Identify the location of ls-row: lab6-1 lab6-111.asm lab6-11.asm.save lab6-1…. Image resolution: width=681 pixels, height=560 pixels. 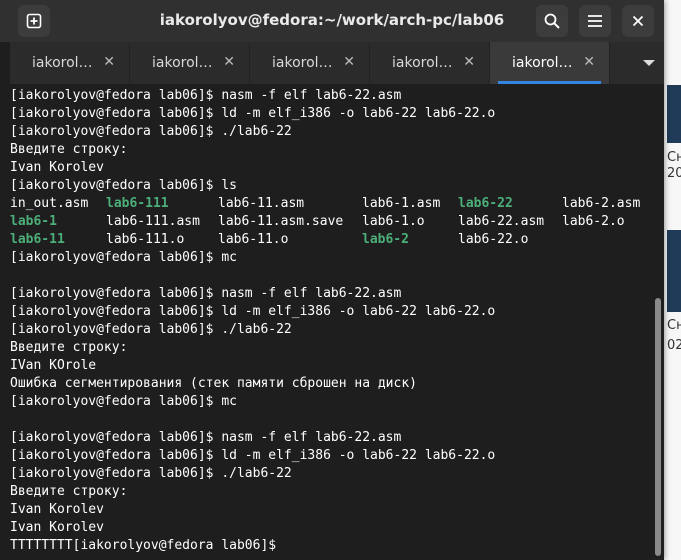
(331, 222).